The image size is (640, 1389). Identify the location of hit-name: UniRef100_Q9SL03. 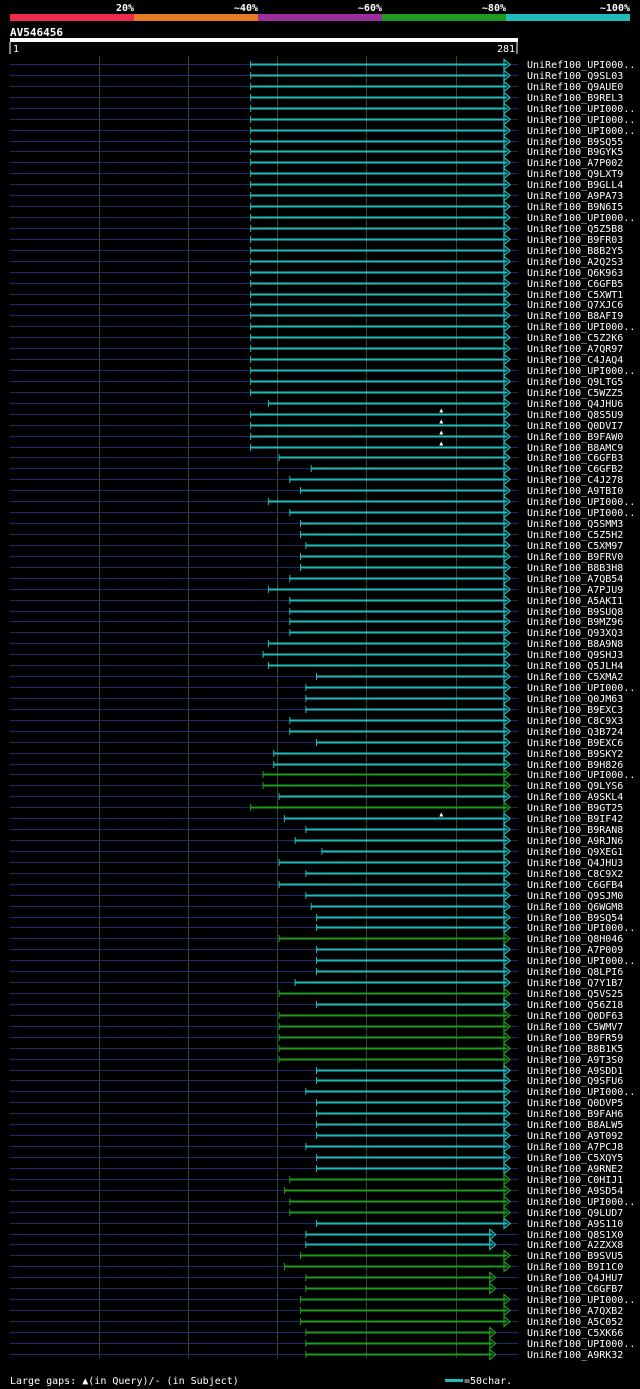
(575, 76).